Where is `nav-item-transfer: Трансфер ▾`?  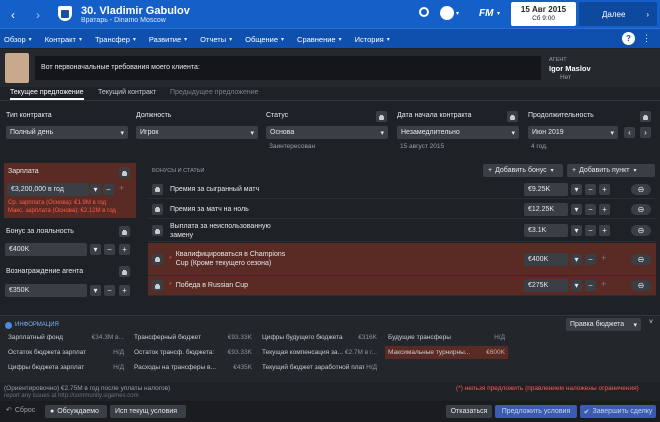
nav-item-transfer: Трансфер ▾ is located at coordinates (113, 39).